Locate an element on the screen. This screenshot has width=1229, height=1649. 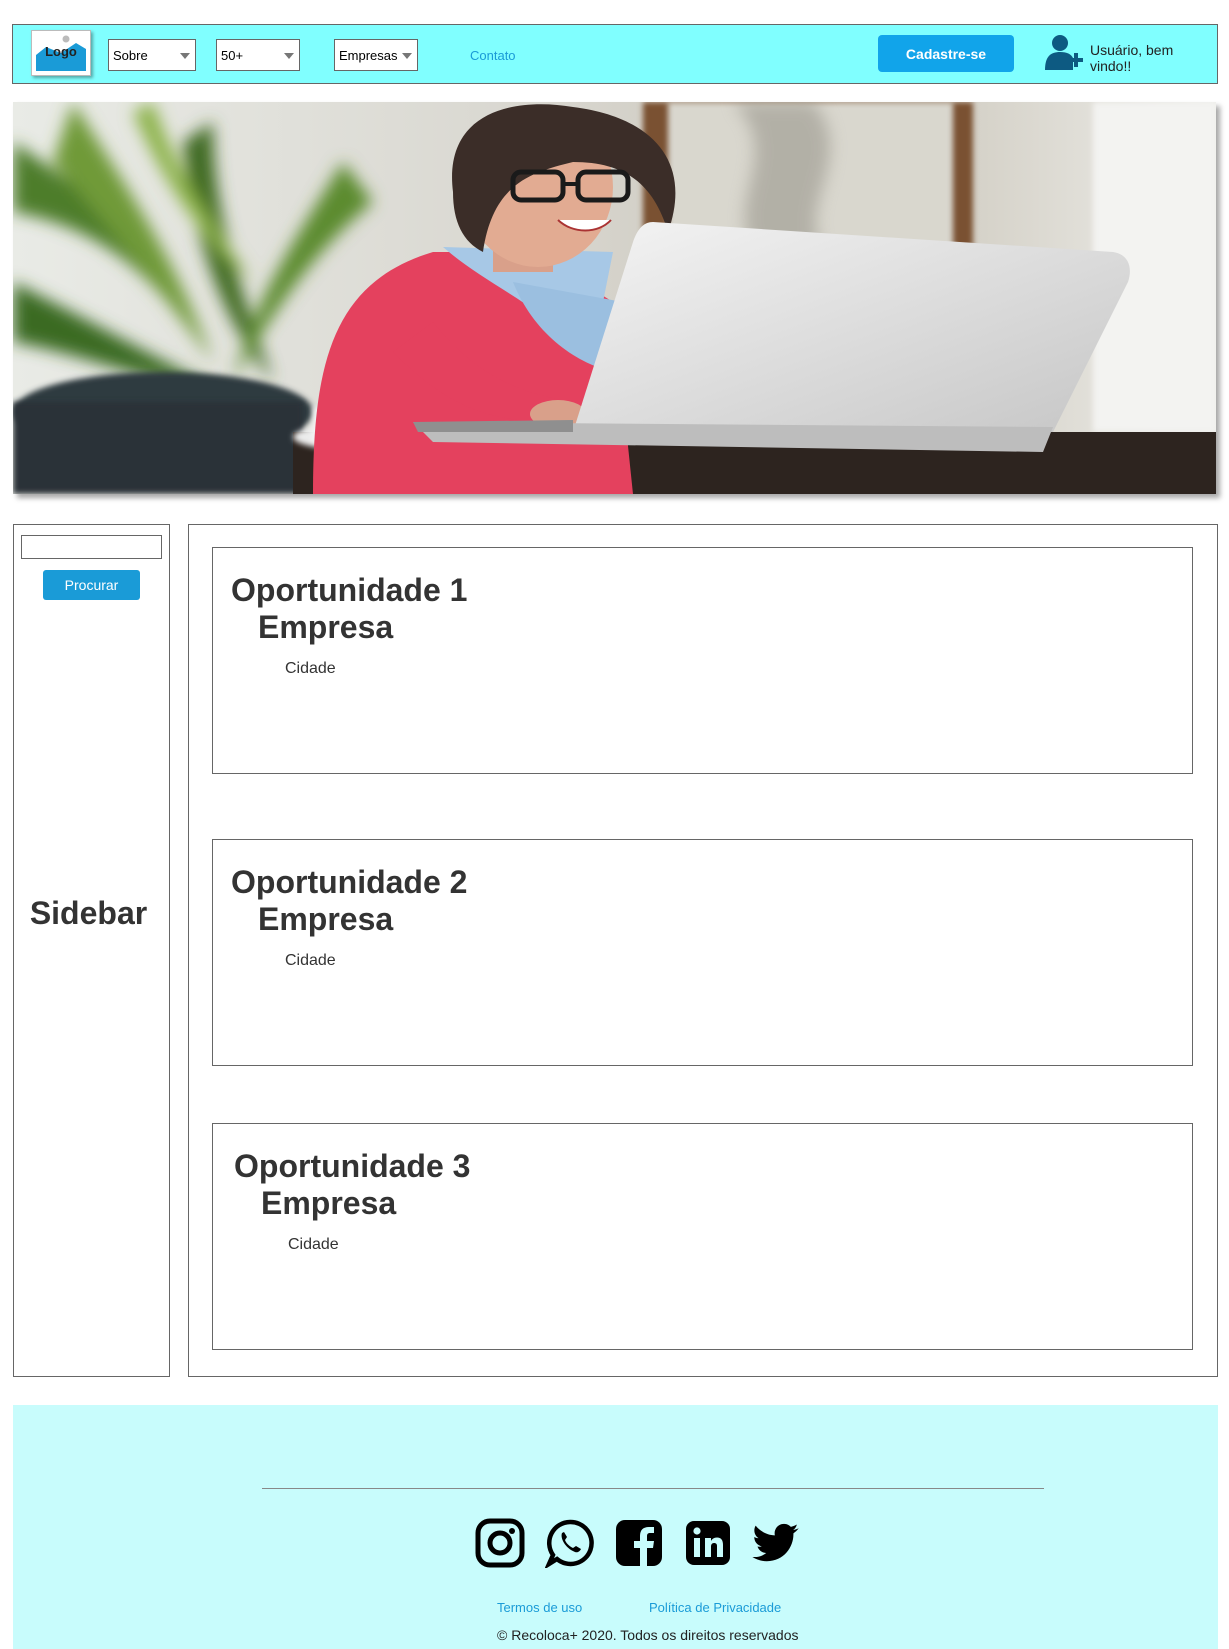
menu-50plus-label: 50+ is located at coordinates (232, 55).